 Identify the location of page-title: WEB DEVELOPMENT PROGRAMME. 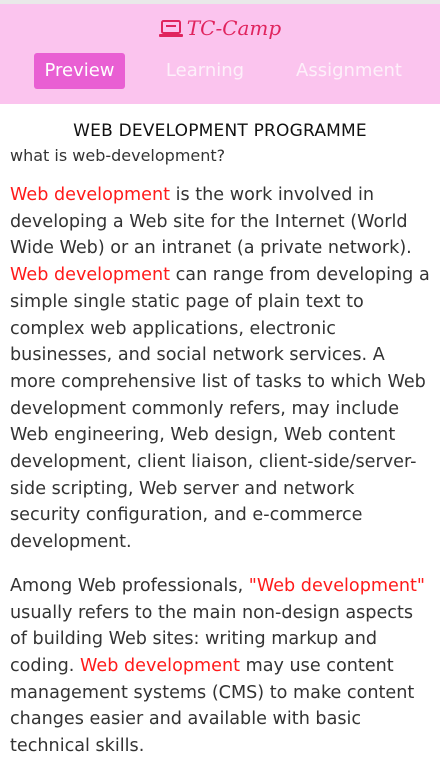
(220, 131).